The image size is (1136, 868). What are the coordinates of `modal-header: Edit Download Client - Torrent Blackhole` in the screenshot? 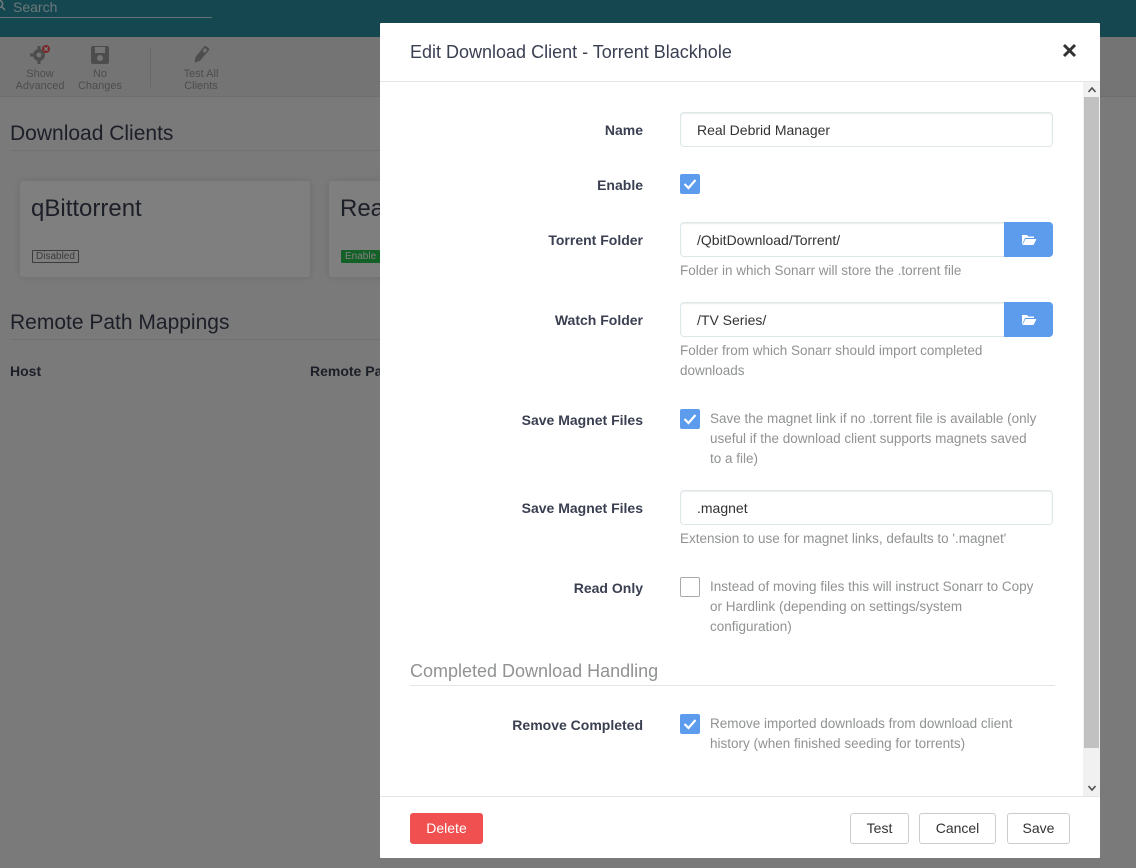 It's located at (740, 52).